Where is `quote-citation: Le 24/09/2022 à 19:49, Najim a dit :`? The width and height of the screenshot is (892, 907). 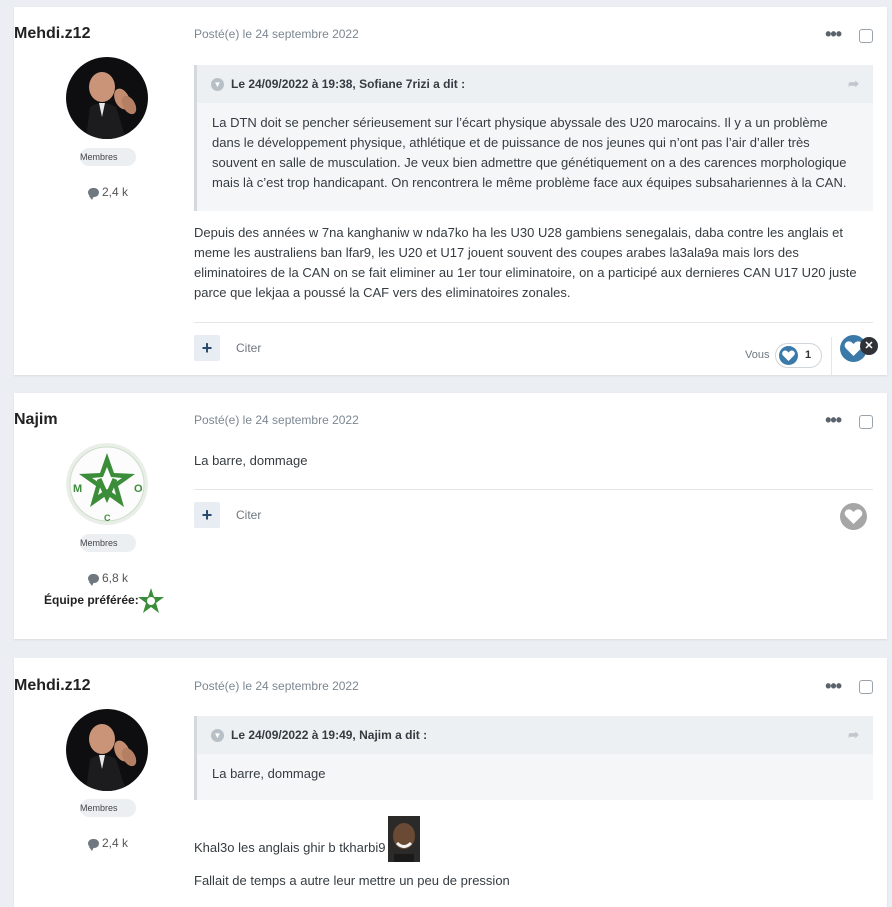
quote-citation: Le 24/09/2022 à 19:49, Najim a dit : is located at coordinates (329, 735).